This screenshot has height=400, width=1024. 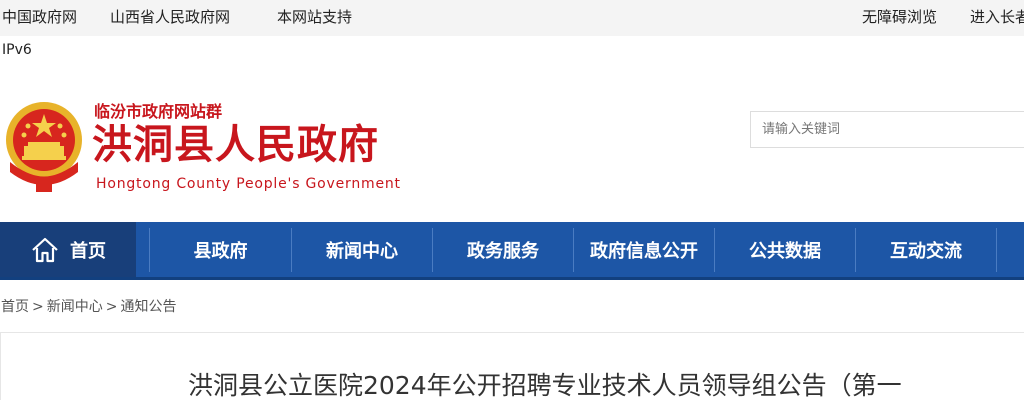 I want to click on breadcrumb: 首页 > 新闻中心 > 通知公告, so click(x=88, y=306).